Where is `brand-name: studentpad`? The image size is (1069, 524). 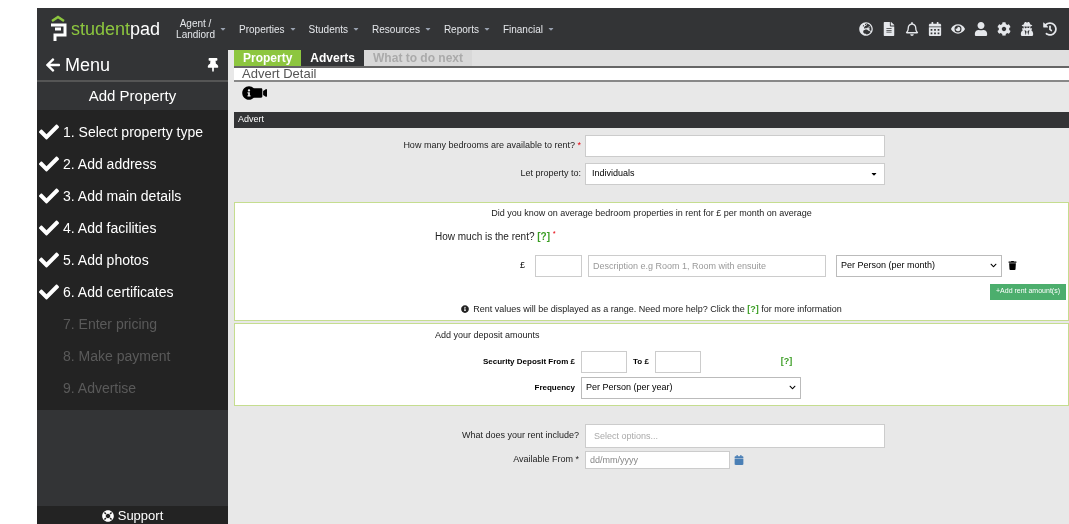 brand-name: studentpad is located at coordinates (116, 29).